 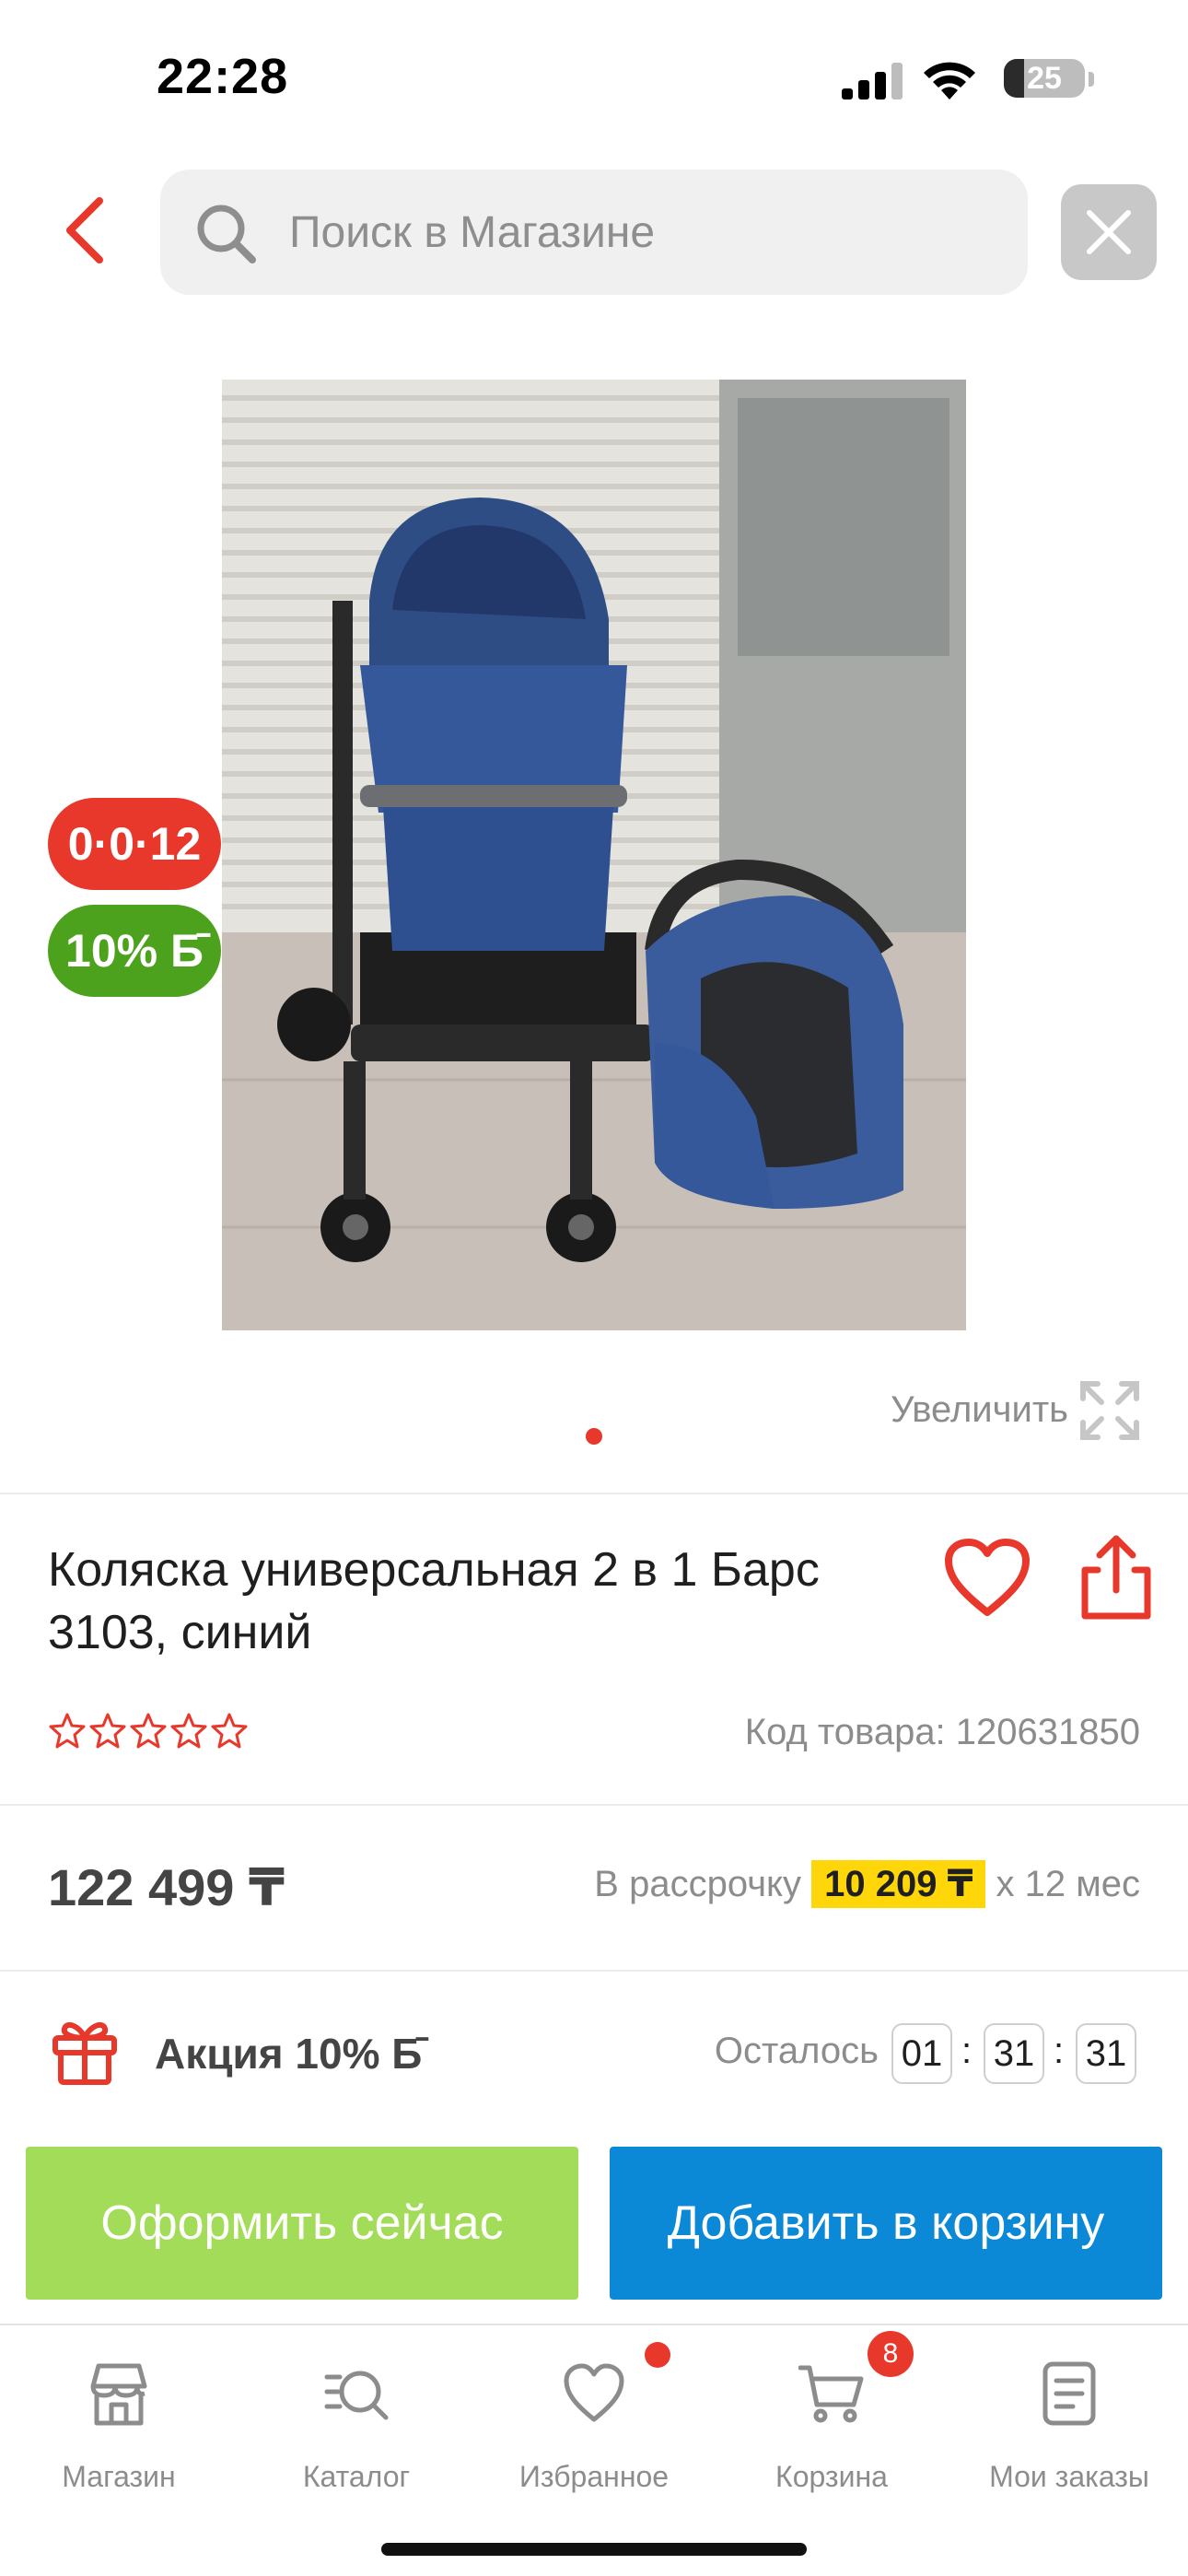 I want to click on installment-prefix: В рассрочку, so click(x=697, y=1884).